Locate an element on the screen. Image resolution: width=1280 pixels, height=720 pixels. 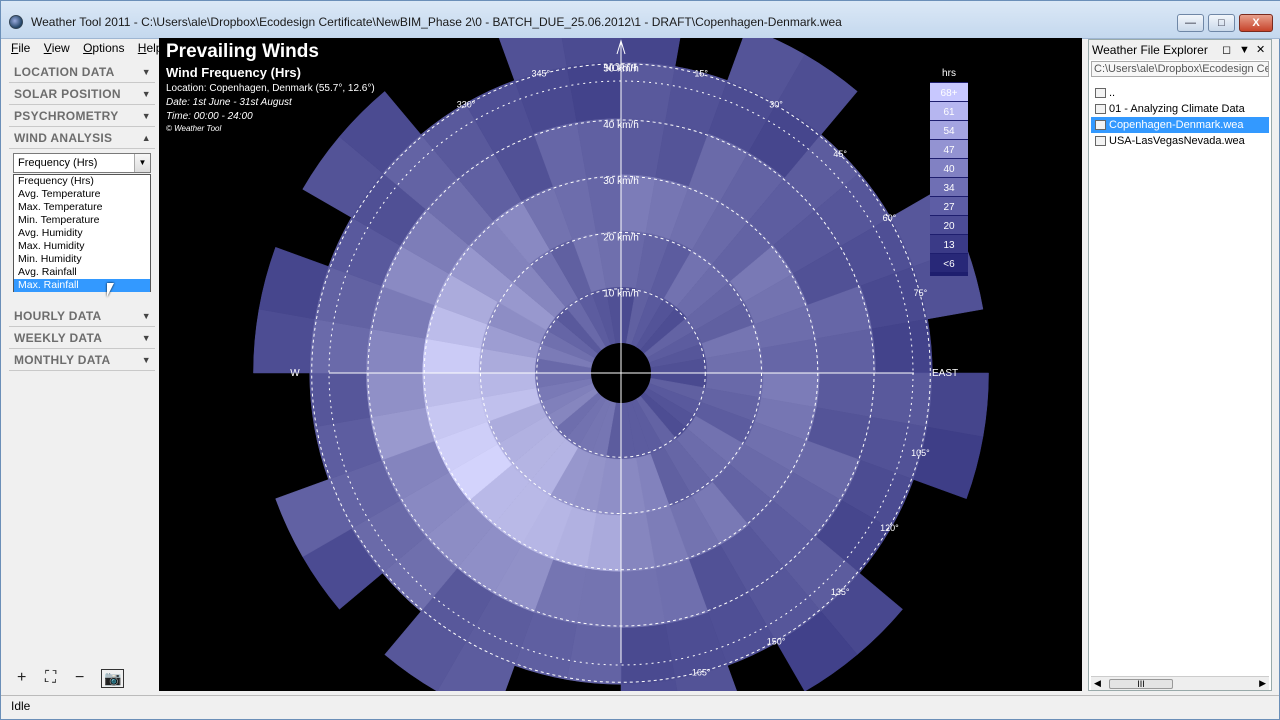
menu-help-key: H is located at coordinates (142, 48).